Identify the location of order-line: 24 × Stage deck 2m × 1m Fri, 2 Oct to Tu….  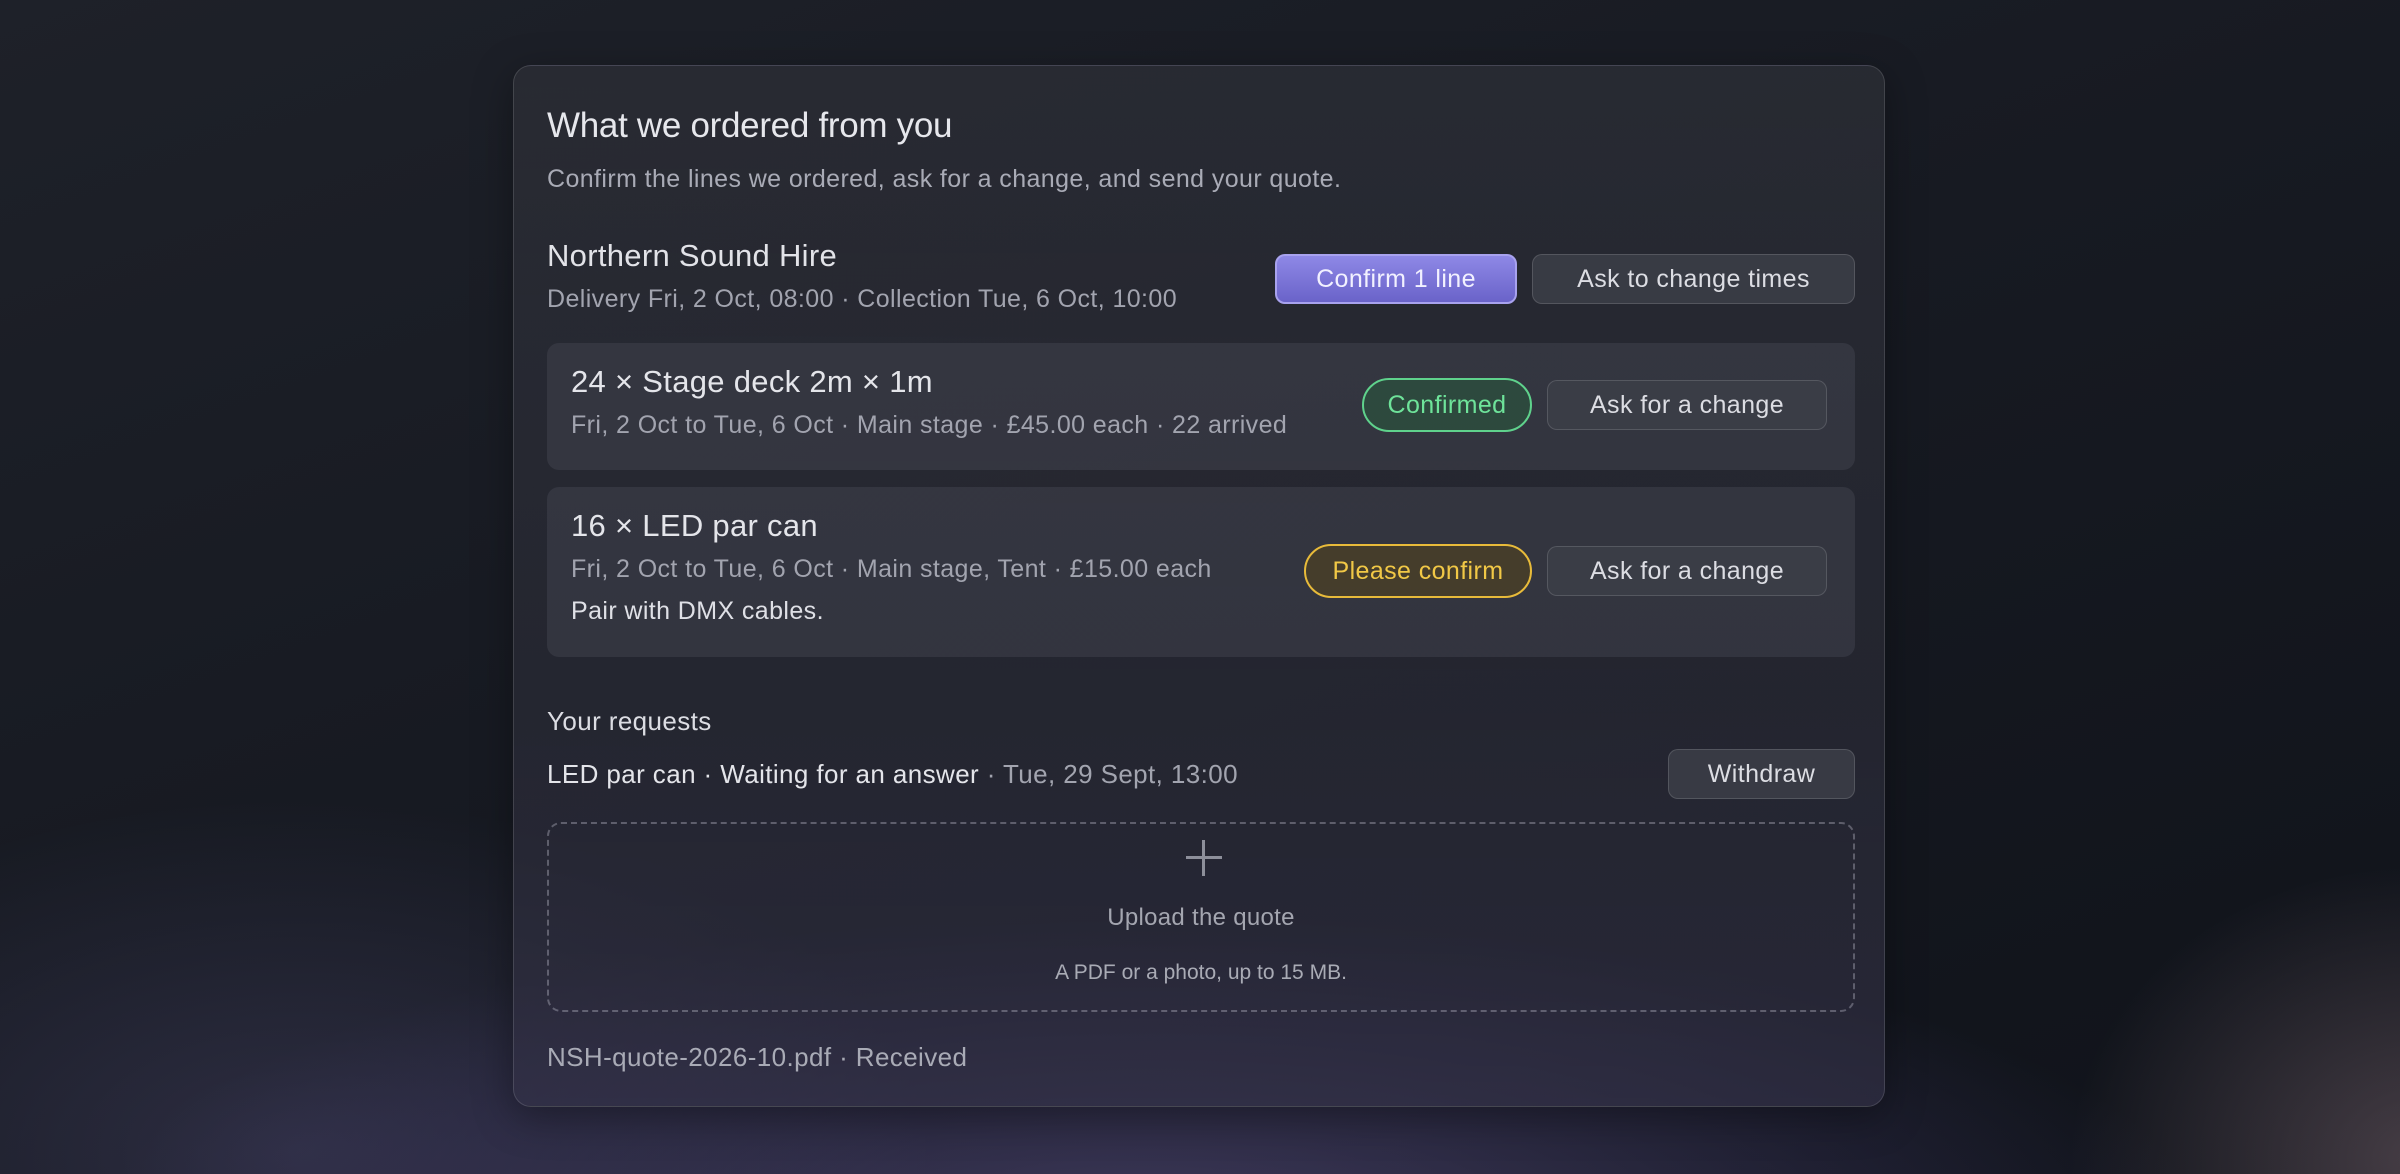
(1201, 406).